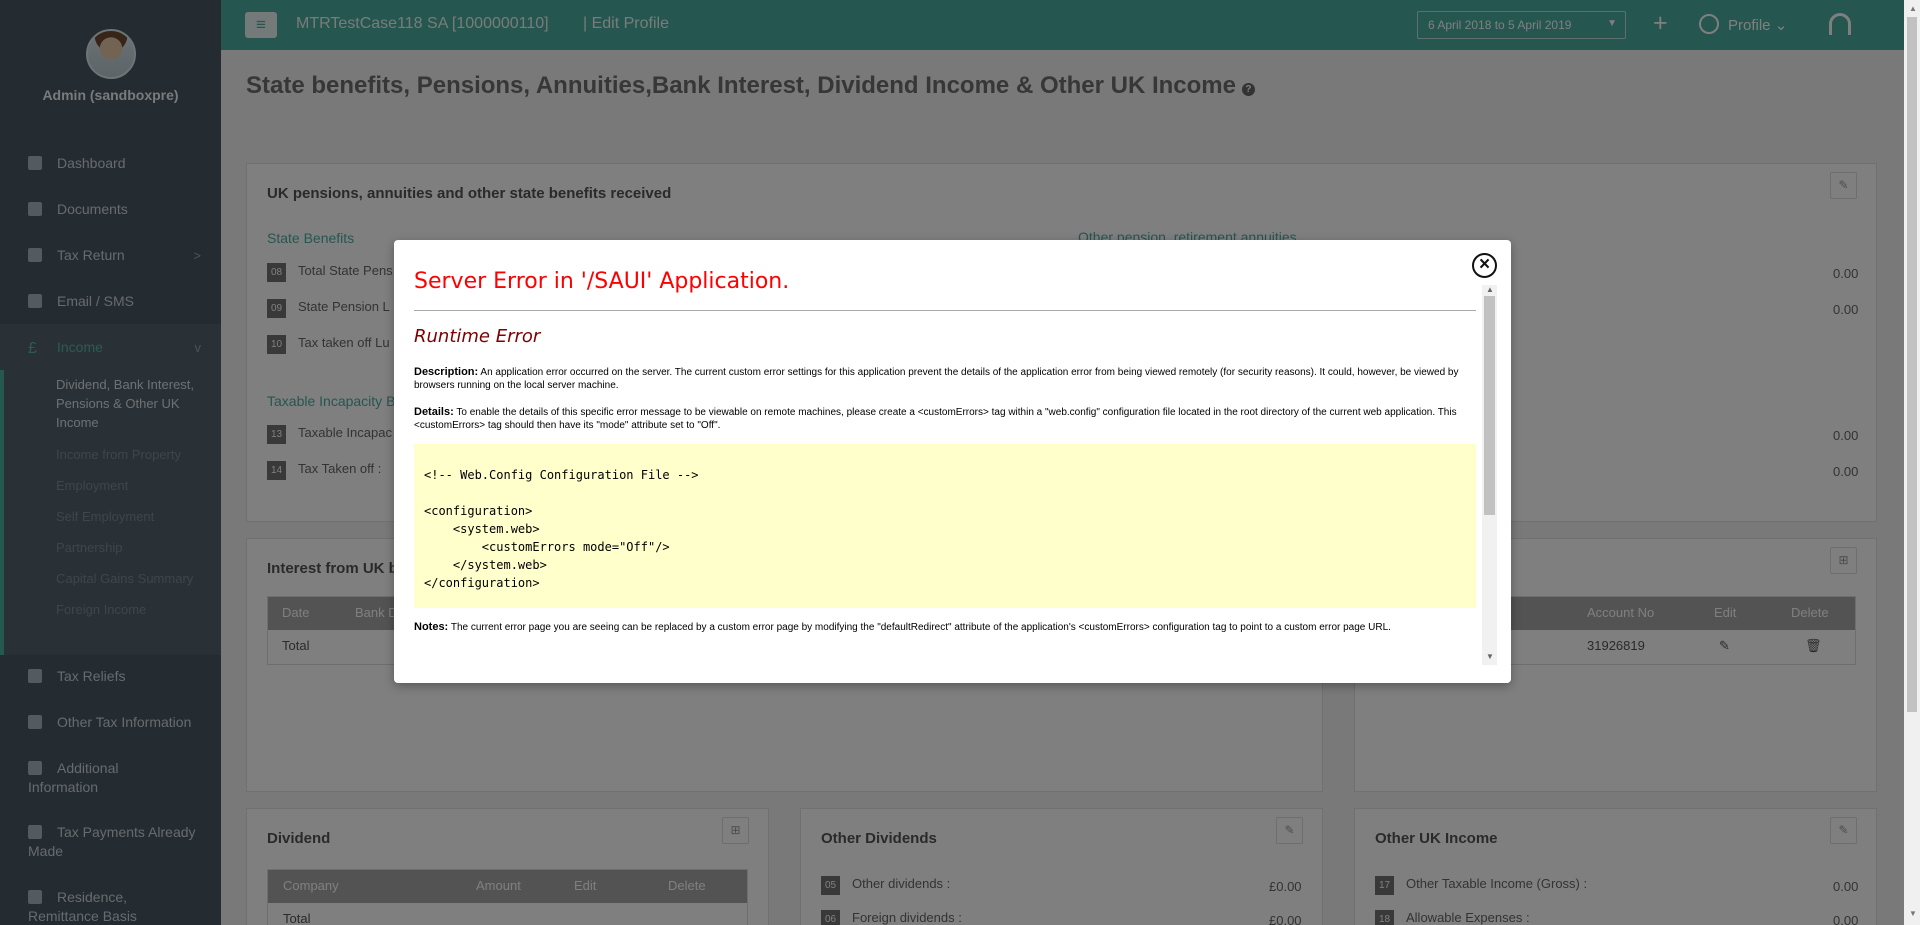 The image size is (1920, 925). I want to click on close-button: ×, so click(1484, 265).